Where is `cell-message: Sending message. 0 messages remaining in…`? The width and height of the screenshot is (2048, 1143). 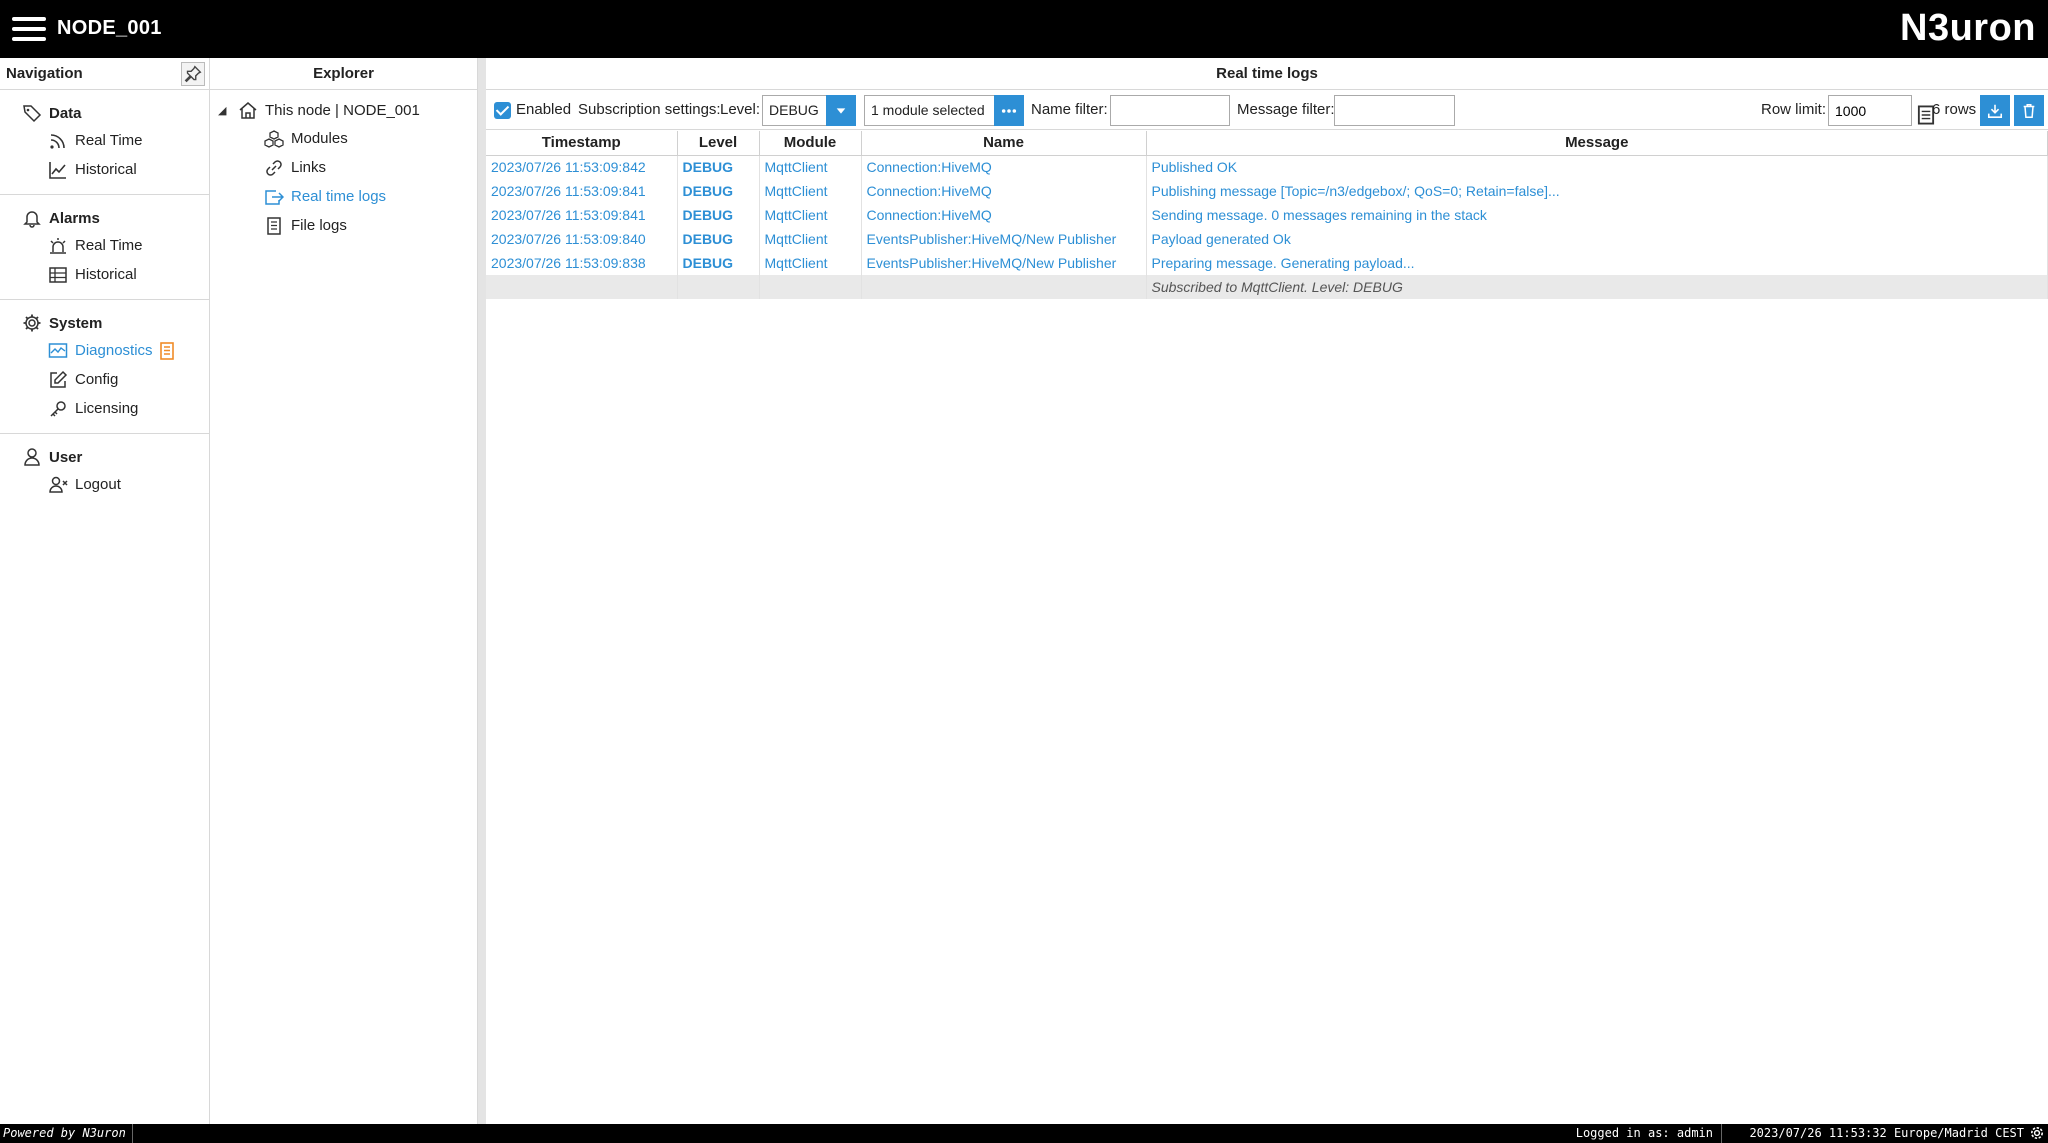
cell-message: Sending message. 0 messages remaining in… is located at coordinates (1597, 215).